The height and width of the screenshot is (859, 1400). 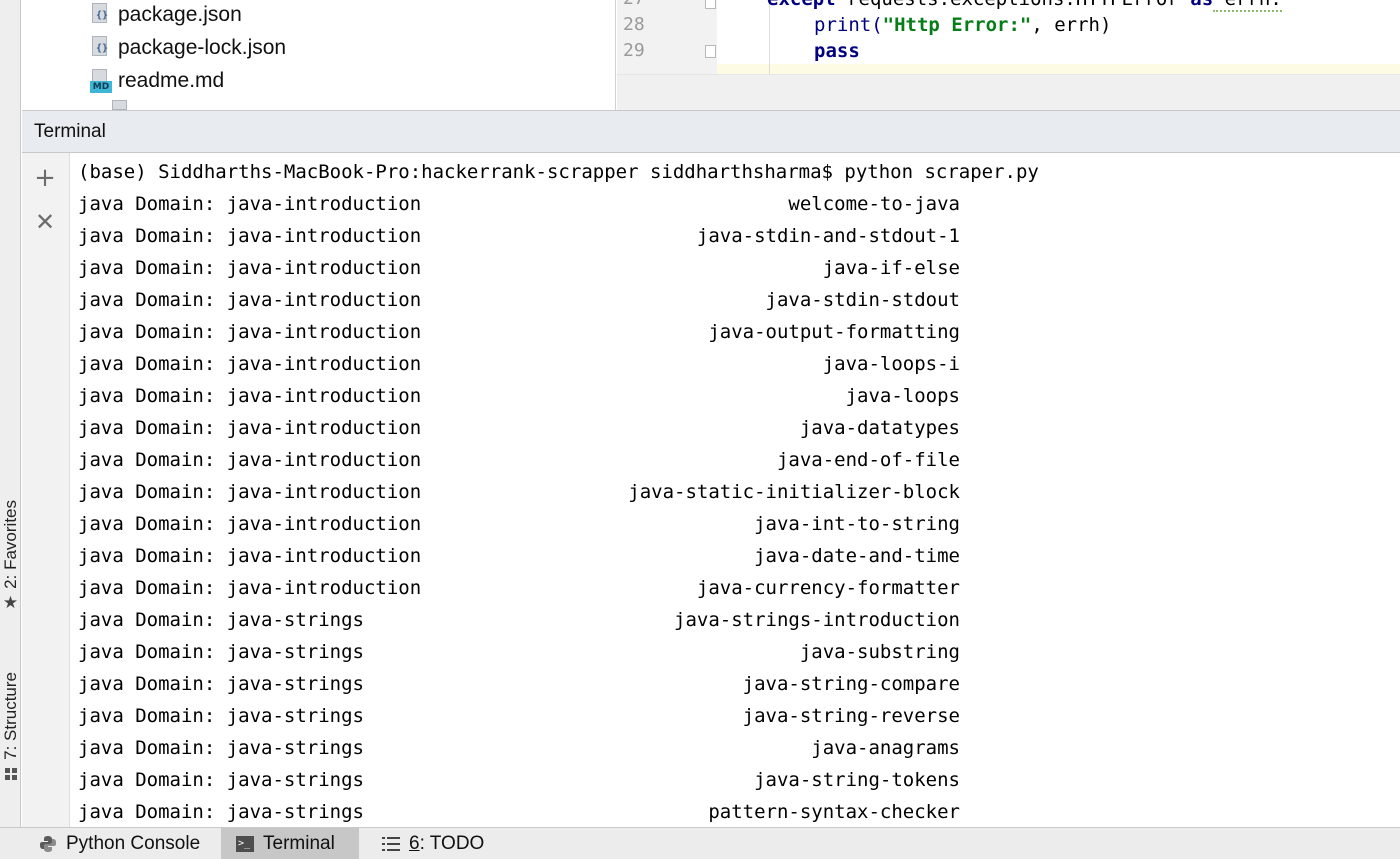 I want to click on challenge-slug: java-int-to-string, so click(x=857, y=524).